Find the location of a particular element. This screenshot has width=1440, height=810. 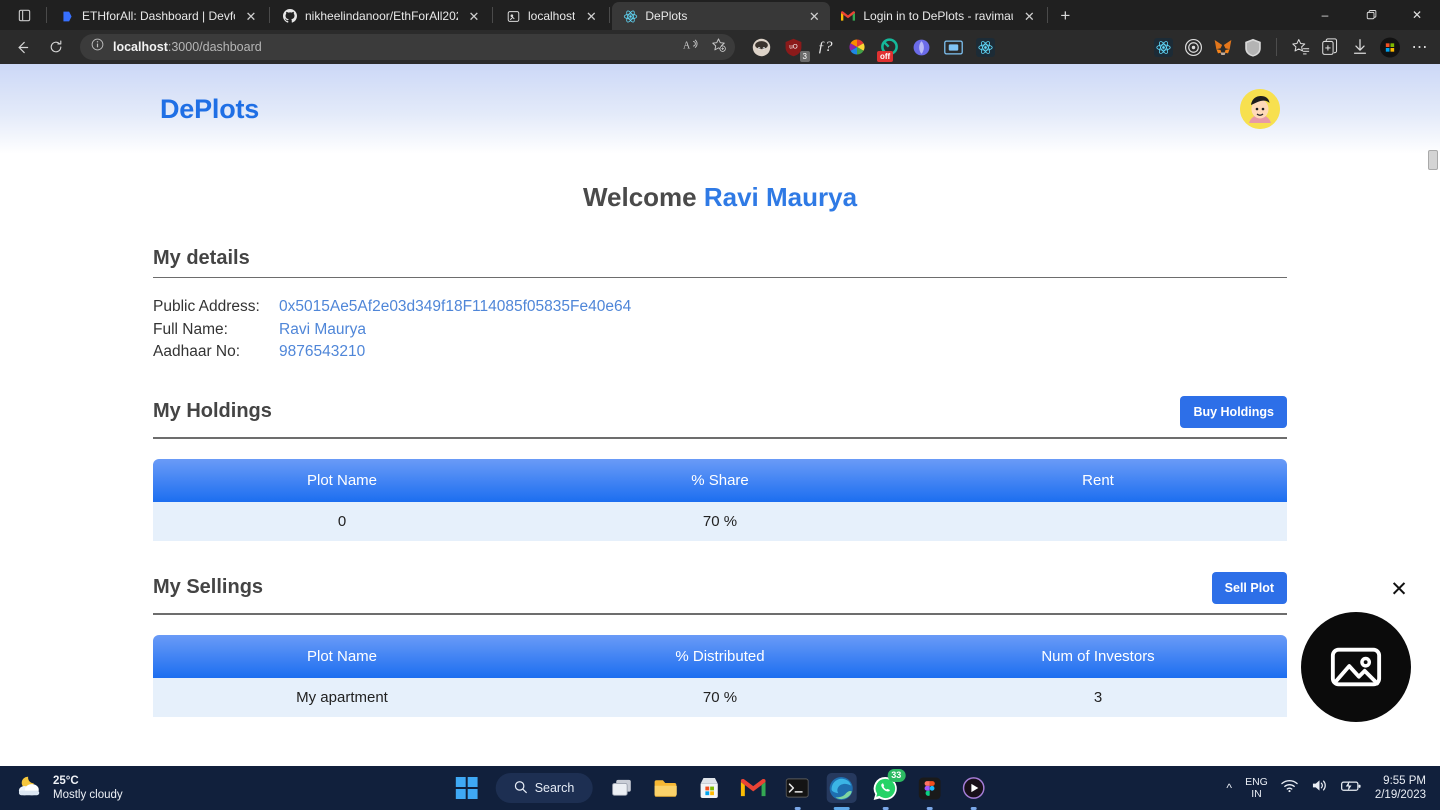

microsoft-edge-button is located at coordinates (841, 788).